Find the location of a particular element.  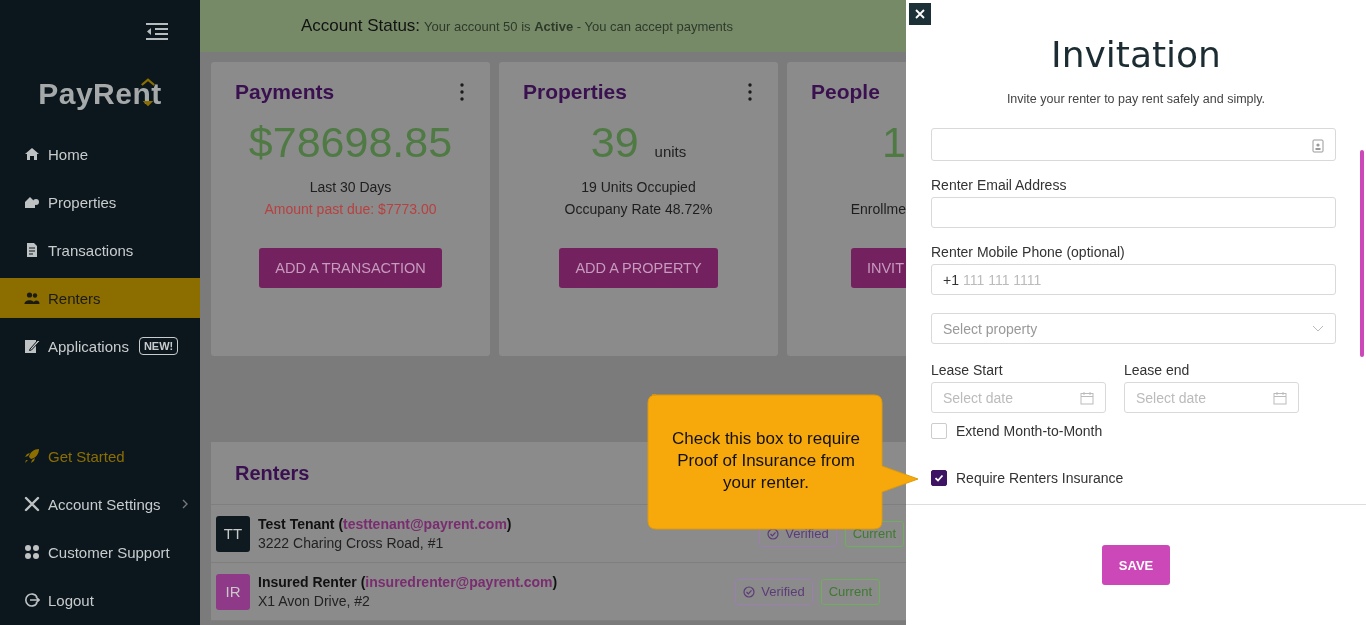

renter-name: Test Tenant (testtenant@payrent.com) is located at coordinates (385, 524).